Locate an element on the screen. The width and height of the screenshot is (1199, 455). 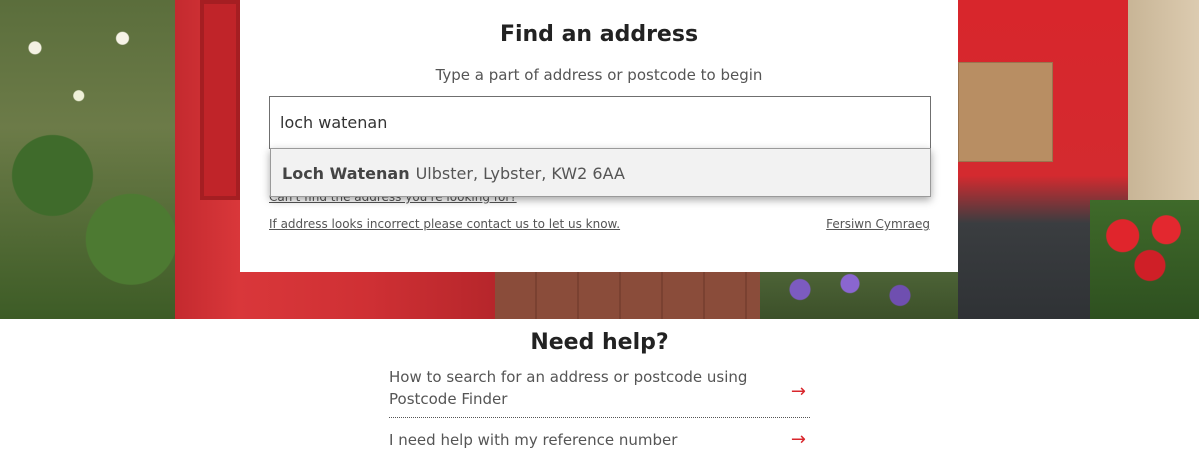
page-title: Find an address is located at coordinates (599, 34).